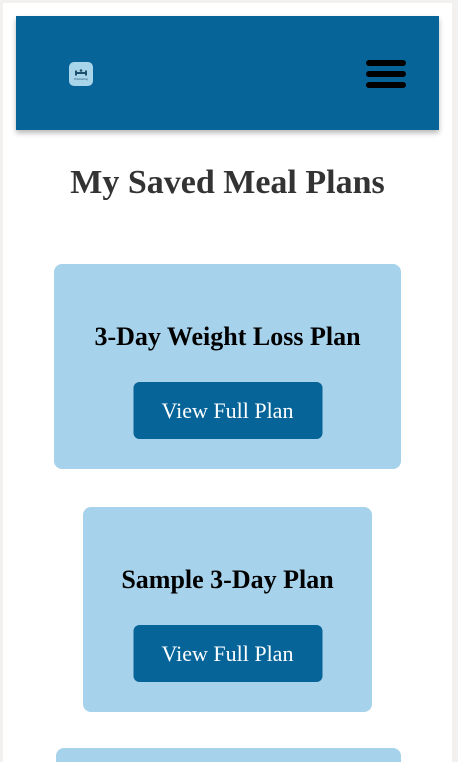 Image resolution: width=458 pixels, height=762 pixels. What do you see at coordinates (227, 336) in the screenshot?
I see `meal-plan-title: 3-Day Weight Loss Plan` at bounding box center [227, 336].